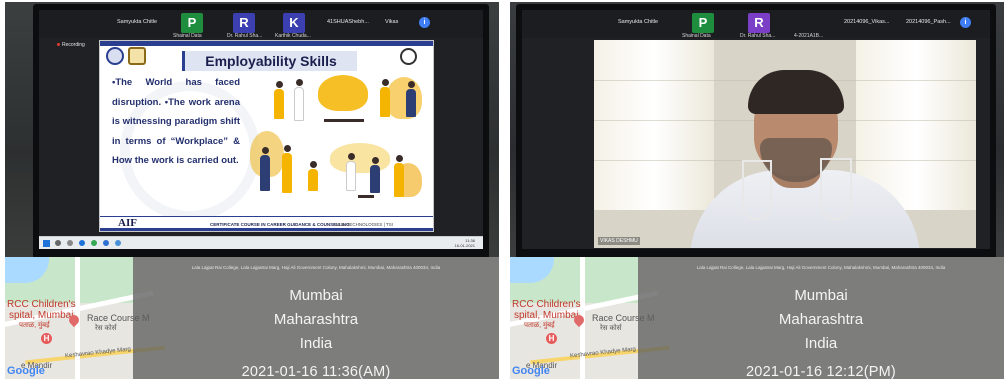 This screenshot has width=1005, height=379. What do you see at coordinates (392, 22) in the screenshot?
I see `participant-name: Vikas` at bounding box center [392, 22].